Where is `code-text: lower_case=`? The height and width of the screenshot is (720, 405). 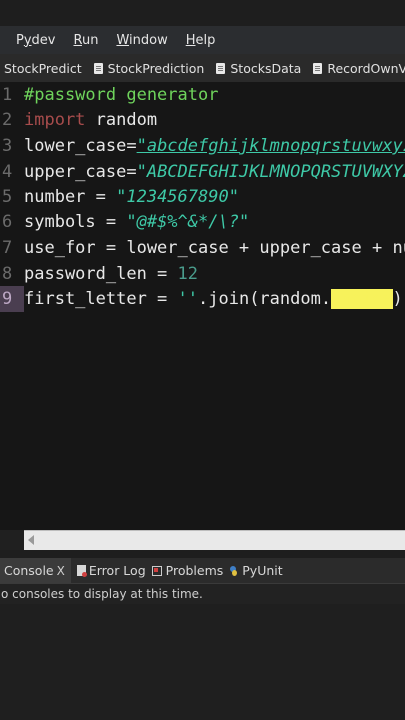 code-text: lower_case= is located at coordinates (80, 146).